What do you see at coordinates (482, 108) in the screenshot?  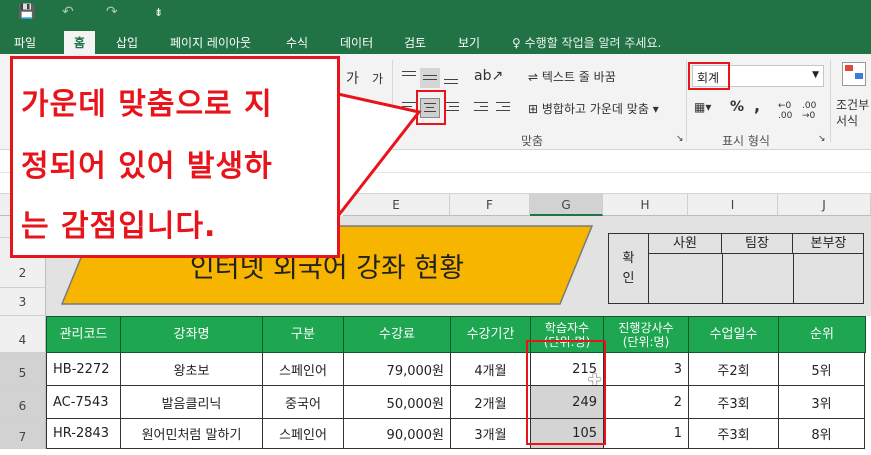 I see `decrease-indent-icon` at bounding box center [482, 108].